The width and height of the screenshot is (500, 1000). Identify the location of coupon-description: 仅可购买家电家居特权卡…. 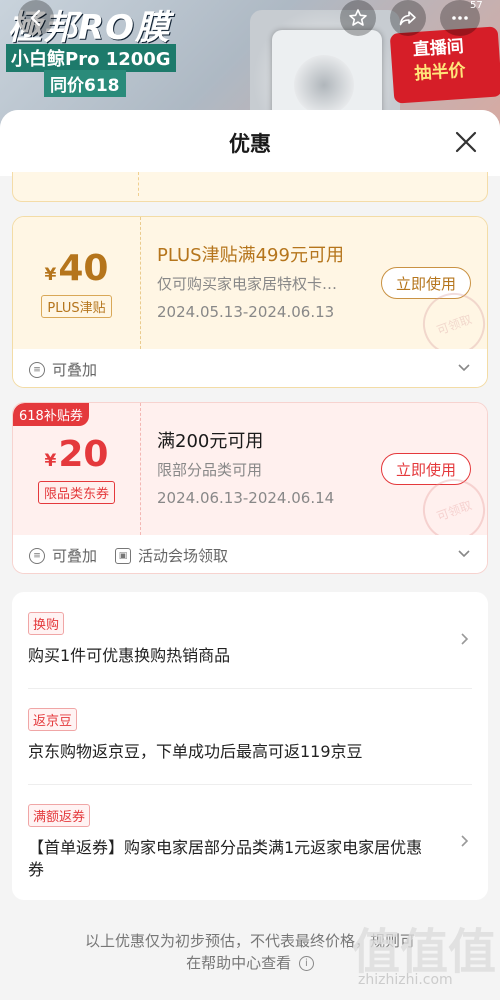
(247, 284).